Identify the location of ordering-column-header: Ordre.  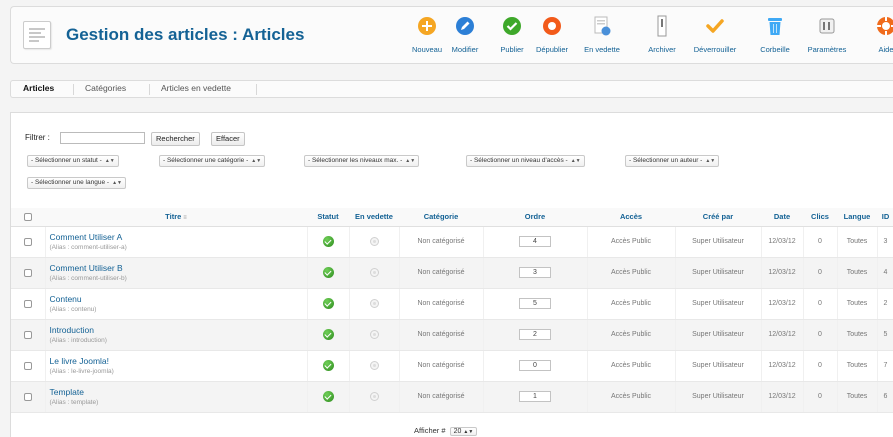
(535, 217).